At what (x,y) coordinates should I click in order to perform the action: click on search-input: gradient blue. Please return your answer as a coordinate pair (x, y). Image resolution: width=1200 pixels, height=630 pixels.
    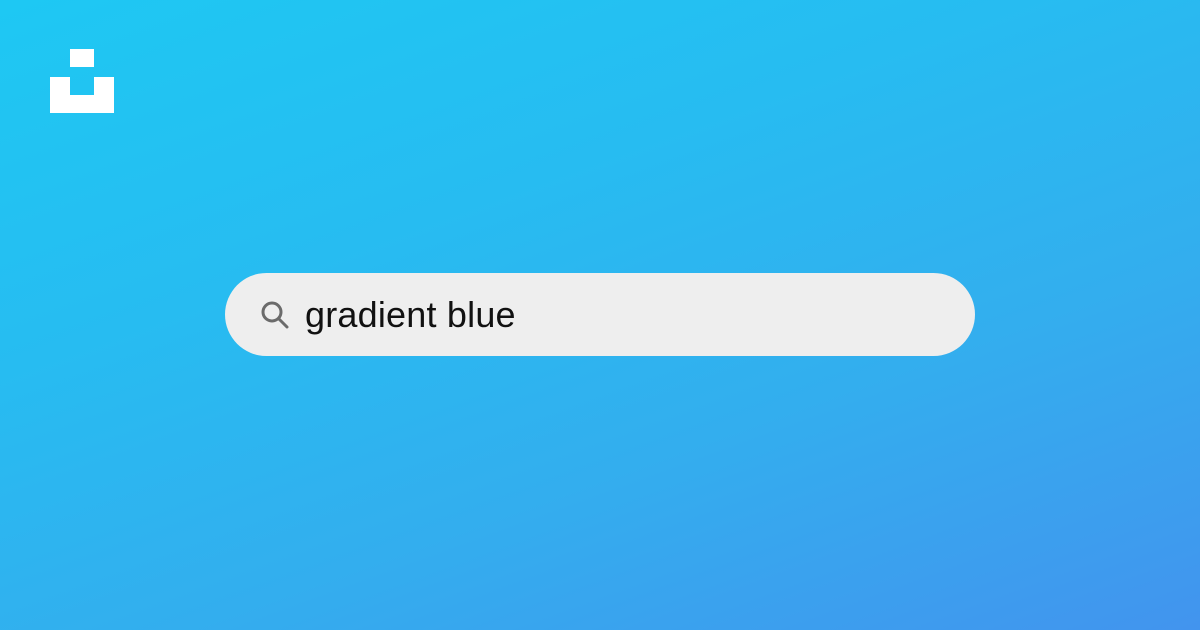
    Looking at the image, I should click on (410, 314).